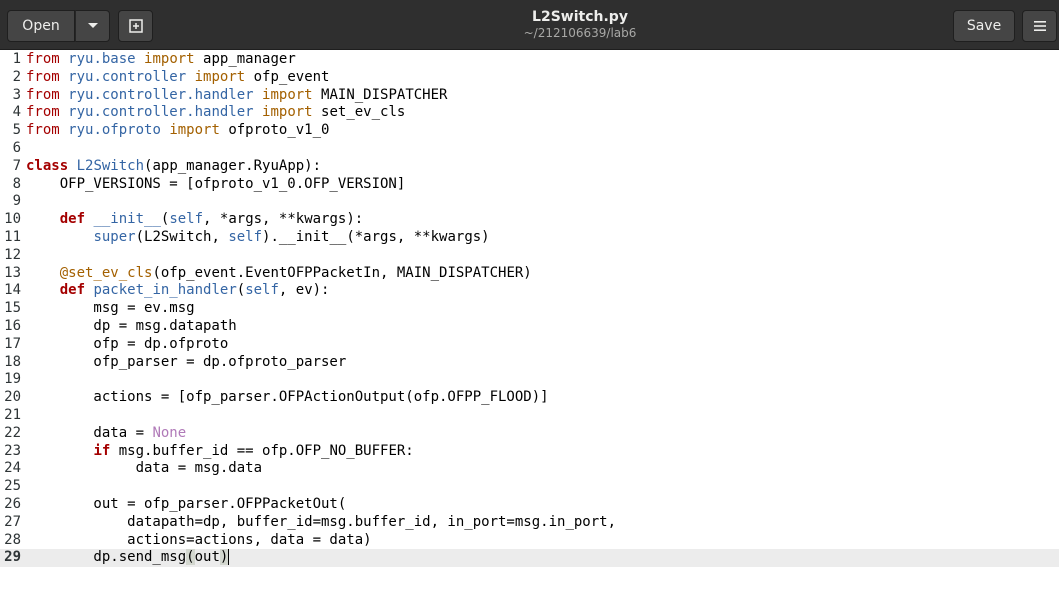 The height and width of the screenshot is (599, 1059). What do you see at coordinates (186, 505) in the screenshot?
I see `code-text: out = ofp_parser.OFPPacketOut(` at bounding box center [186, 505].